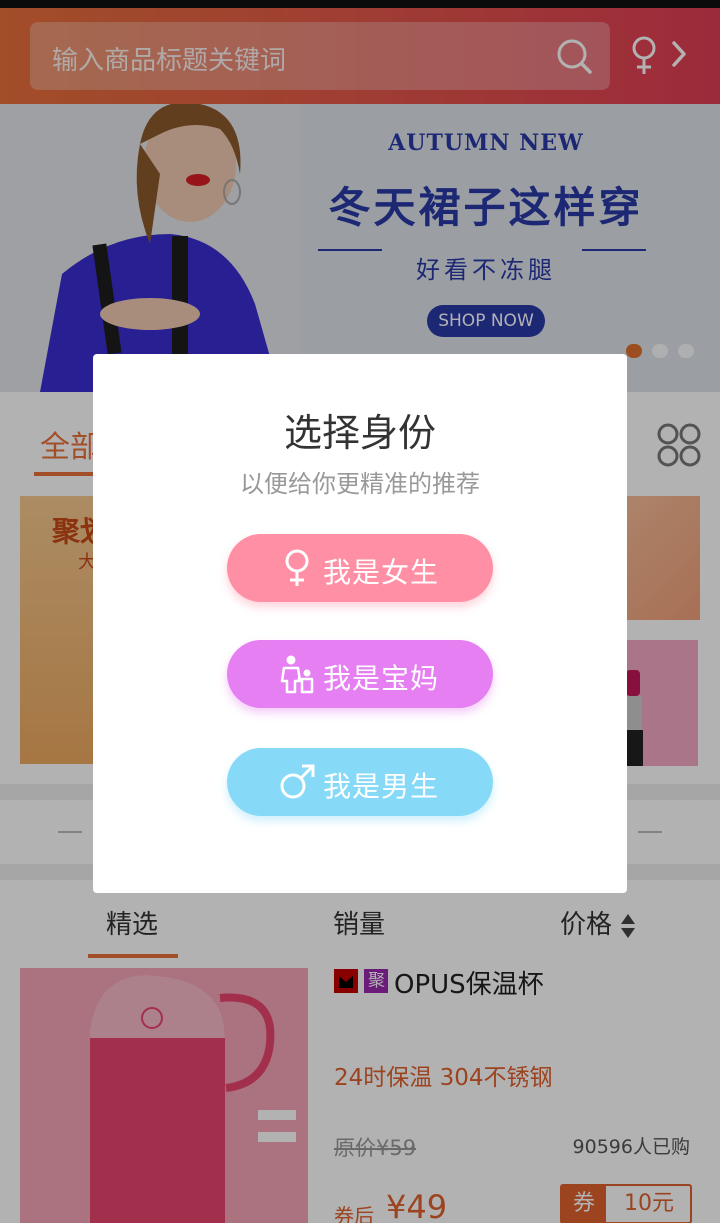  What do you see at coordinates (381, 572) in the screenshot?
I see `female-identity-label: 我是女生` at bounding box center [381, 572].